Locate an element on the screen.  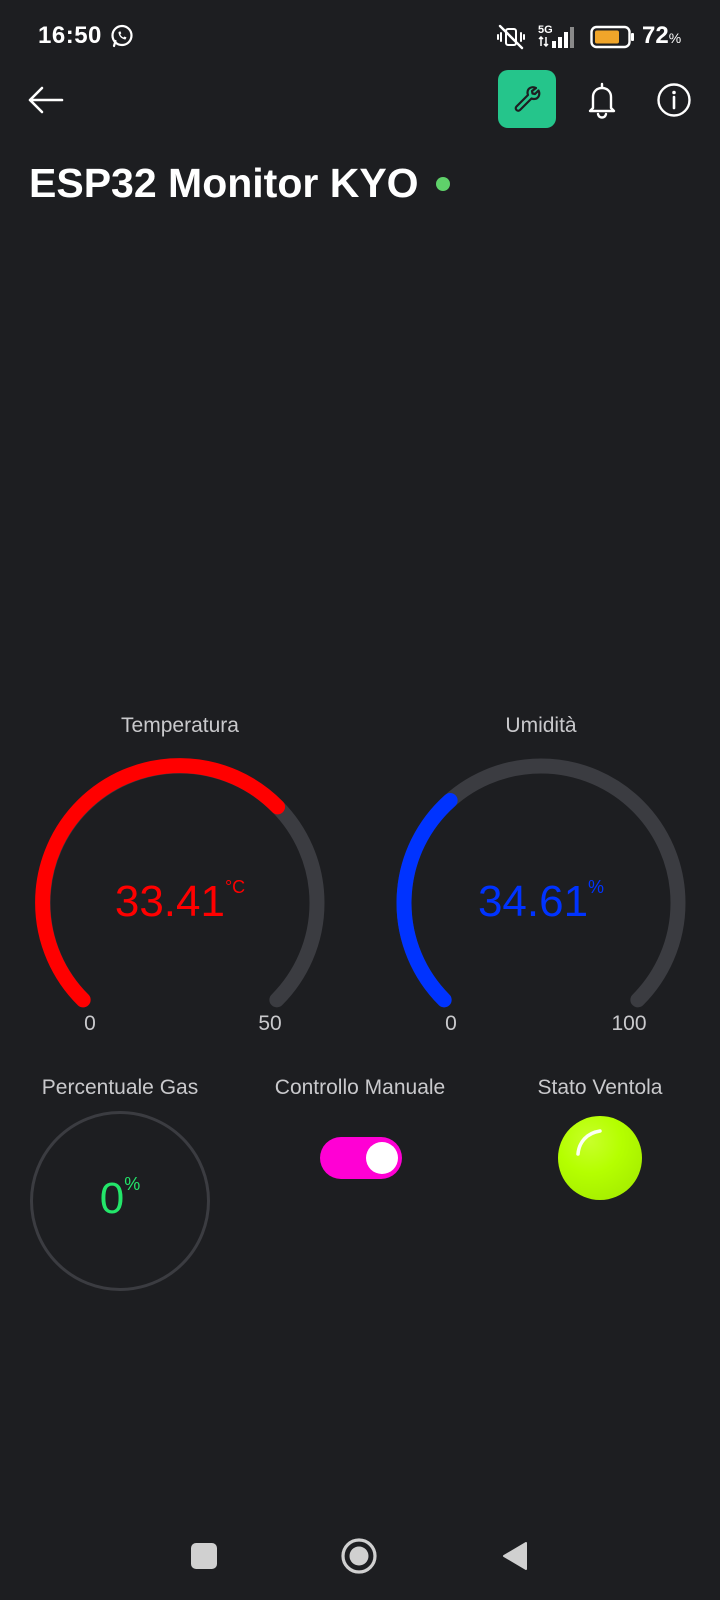
network-type: 5G is located at coordinates (545, 30).